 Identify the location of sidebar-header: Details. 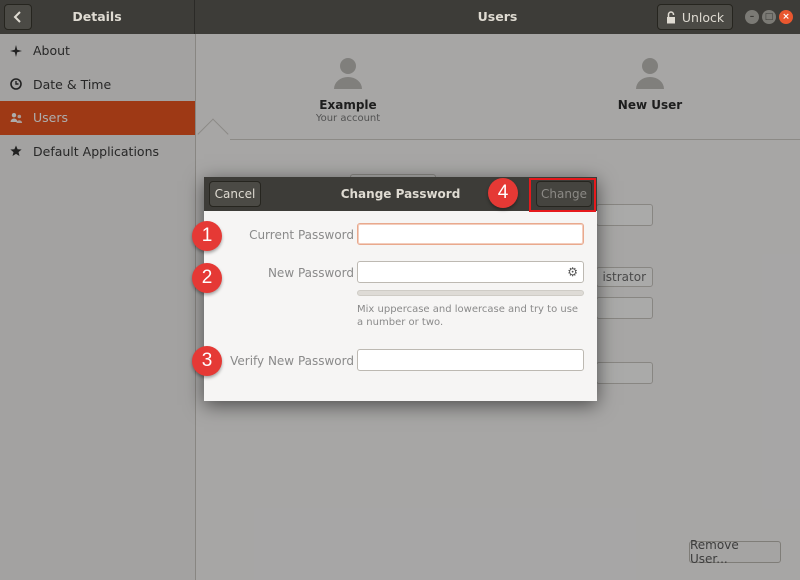
(97, 17).